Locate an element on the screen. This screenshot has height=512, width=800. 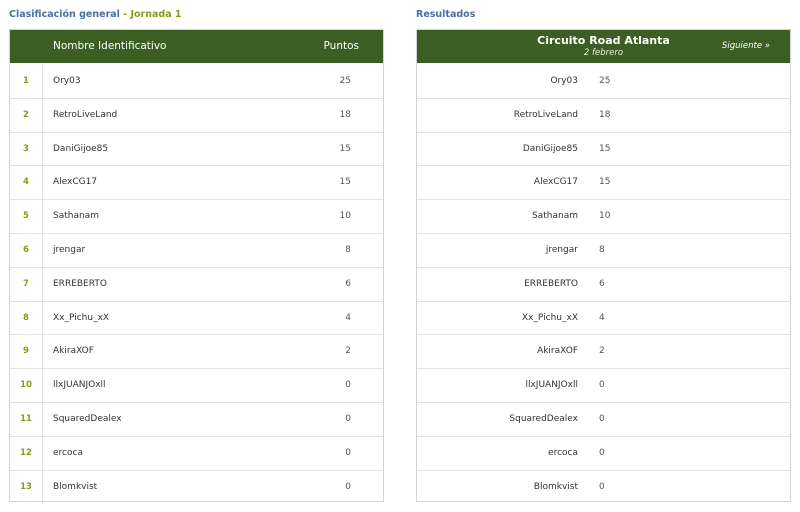
result-row: Blomkvist 0 is located at coordinates (603, 488).